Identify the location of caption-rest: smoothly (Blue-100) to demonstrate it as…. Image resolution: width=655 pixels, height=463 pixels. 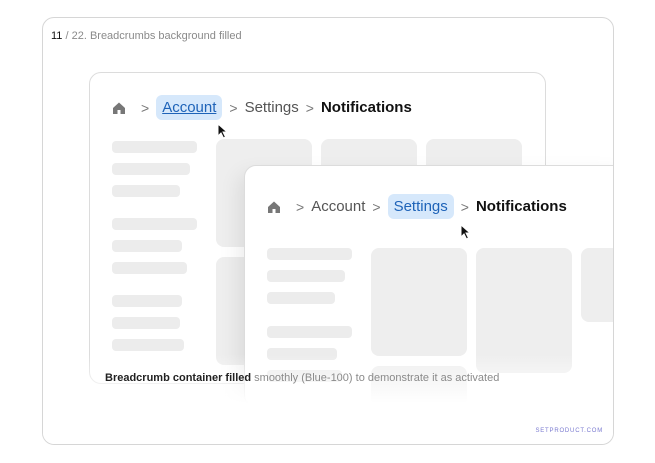
(375, 378).